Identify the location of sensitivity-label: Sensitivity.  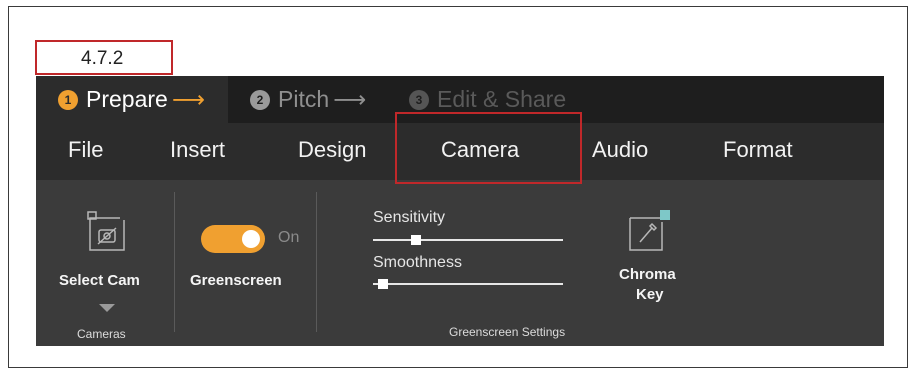
(409, 217).